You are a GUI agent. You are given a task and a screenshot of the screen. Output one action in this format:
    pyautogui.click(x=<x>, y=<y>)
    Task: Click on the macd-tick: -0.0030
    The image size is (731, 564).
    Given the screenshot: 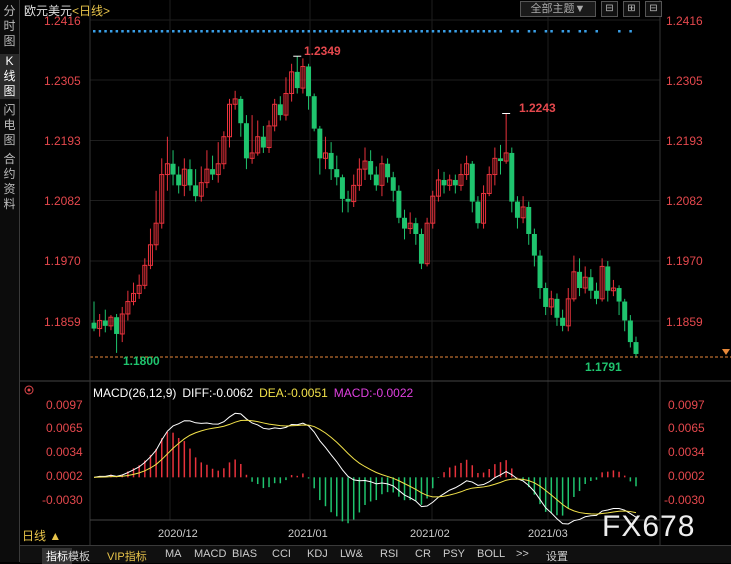 What is the action you would take?
    pyautogui.click(x=62, y=500)
    